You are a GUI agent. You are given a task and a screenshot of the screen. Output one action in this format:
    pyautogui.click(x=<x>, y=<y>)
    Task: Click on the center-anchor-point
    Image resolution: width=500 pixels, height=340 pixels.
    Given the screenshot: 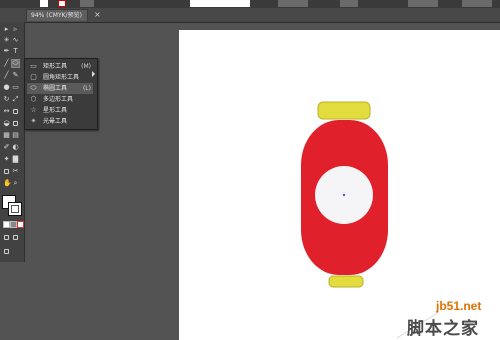 What is the action you would take?
    pyautogui.click(x=344, y=195)
    